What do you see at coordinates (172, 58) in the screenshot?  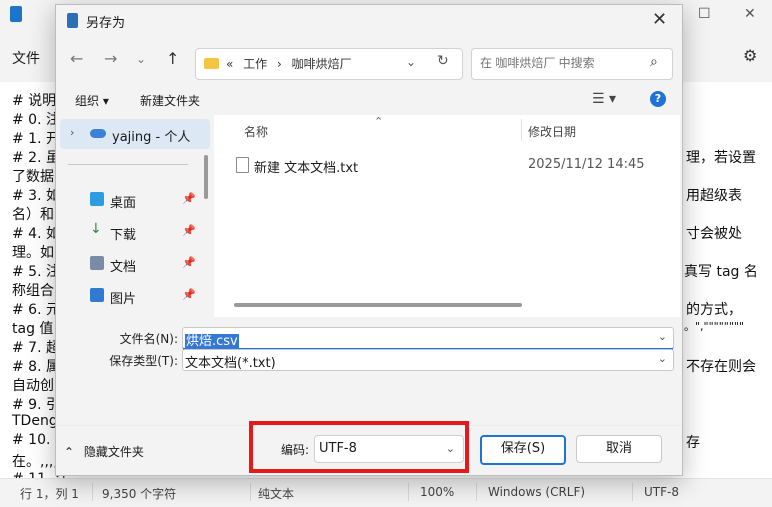 I see `up-arrow-icon: ↑` at bounding box center [172, 58].